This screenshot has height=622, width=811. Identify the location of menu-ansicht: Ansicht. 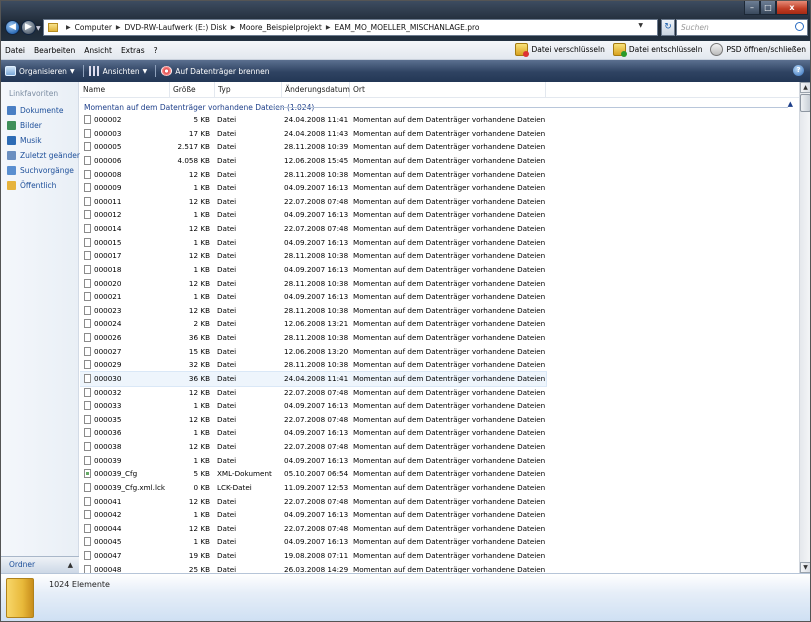
(98, 50).